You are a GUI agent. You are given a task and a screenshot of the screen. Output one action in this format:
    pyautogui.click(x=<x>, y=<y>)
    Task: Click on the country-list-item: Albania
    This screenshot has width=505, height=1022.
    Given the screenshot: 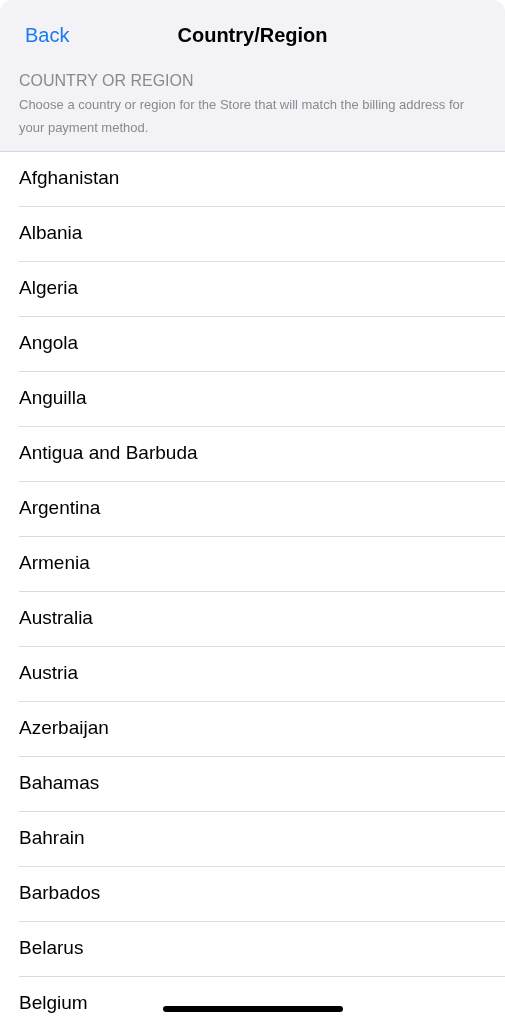 What is the action you would take?
    pyautogui.click(x=262, y=234)
    